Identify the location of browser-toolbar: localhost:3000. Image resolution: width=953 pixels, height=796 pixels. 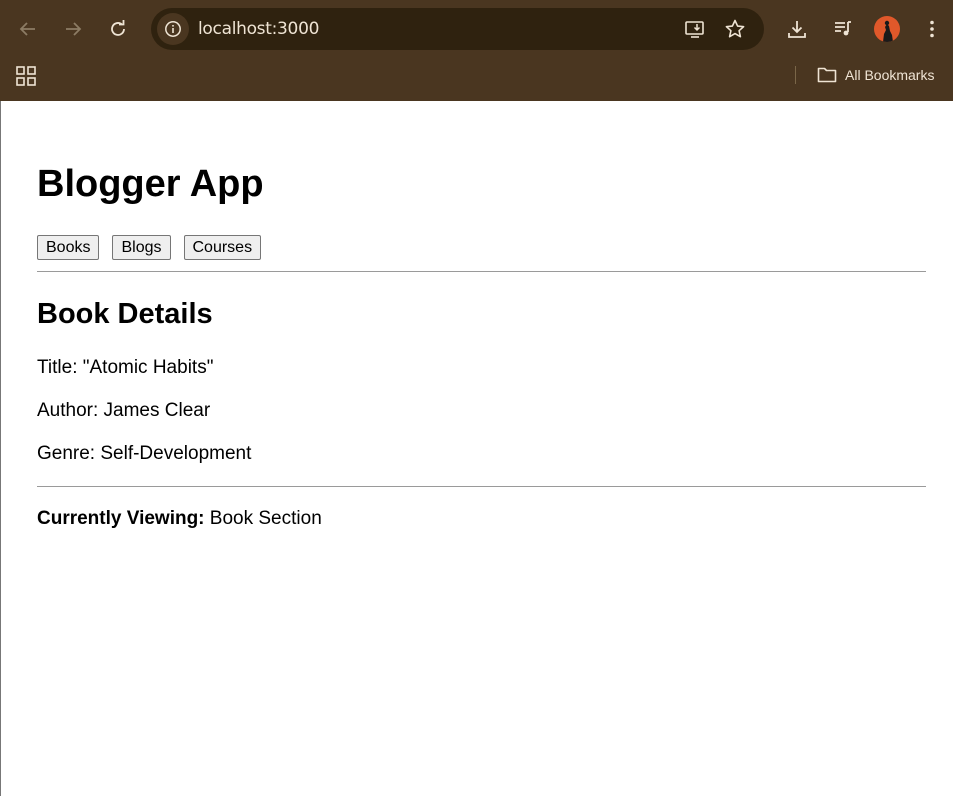
(476, 29).